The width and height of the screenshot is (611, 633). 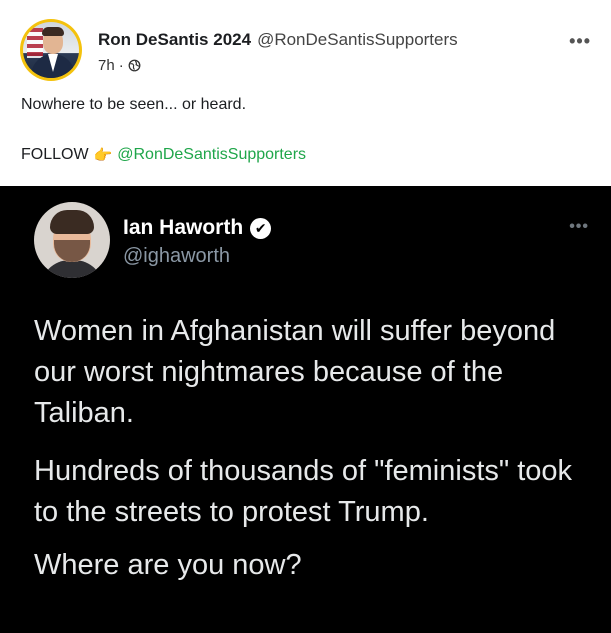 I want to click on globe-icon, so click(x=134, y=65).